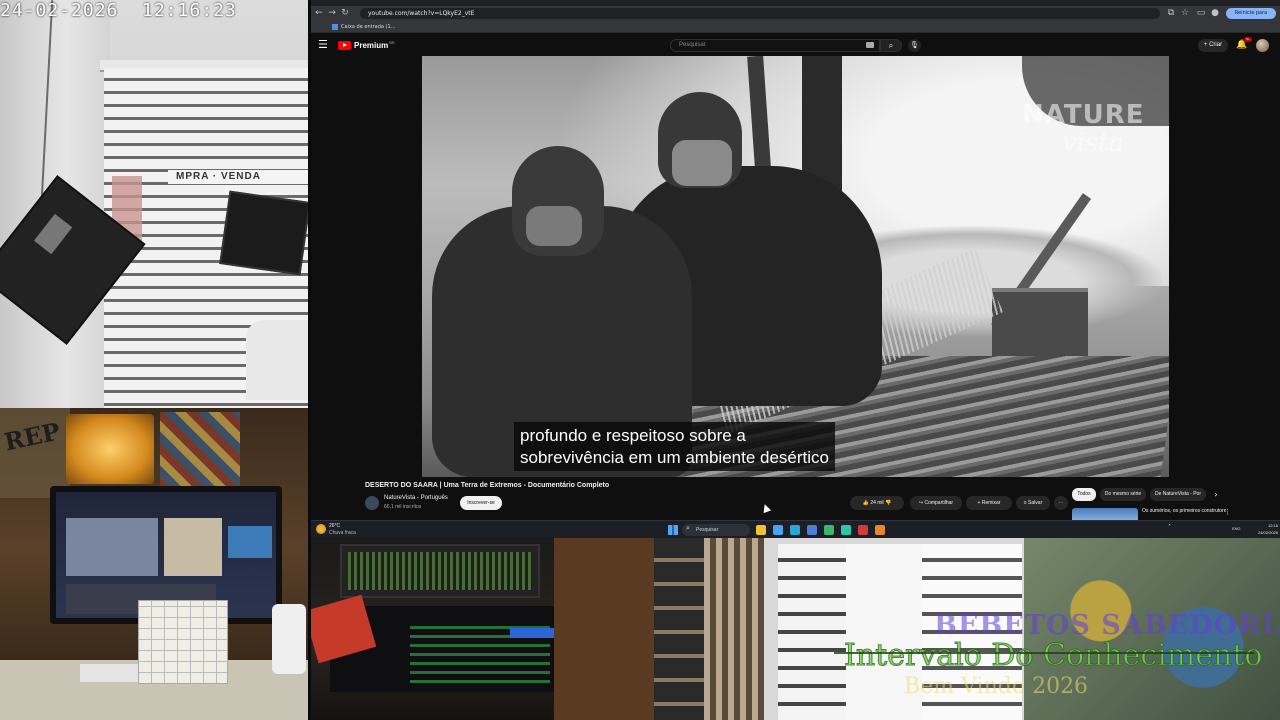 Image resolution: width=1280 pixels, height=720 pixels. I want to click on blue-bar, so click(532, 633).